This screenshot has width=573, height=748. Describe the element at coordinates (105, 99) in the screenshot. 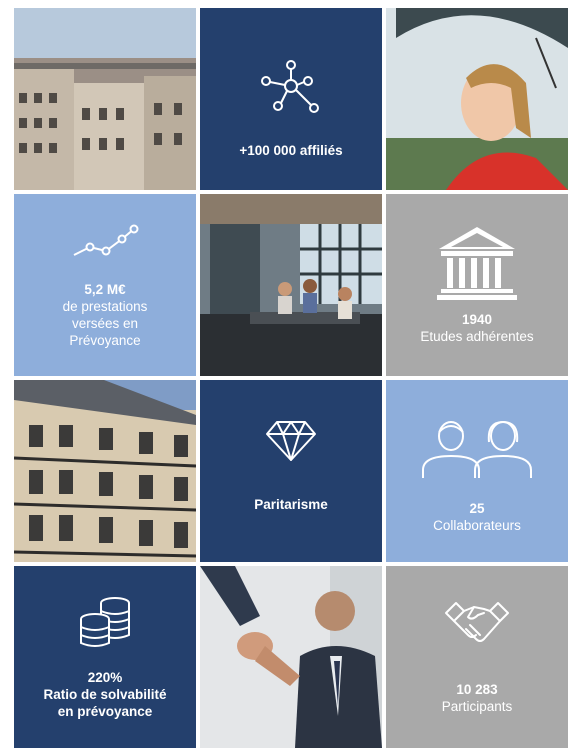

I see `paris-rooftops-photo` at that location.